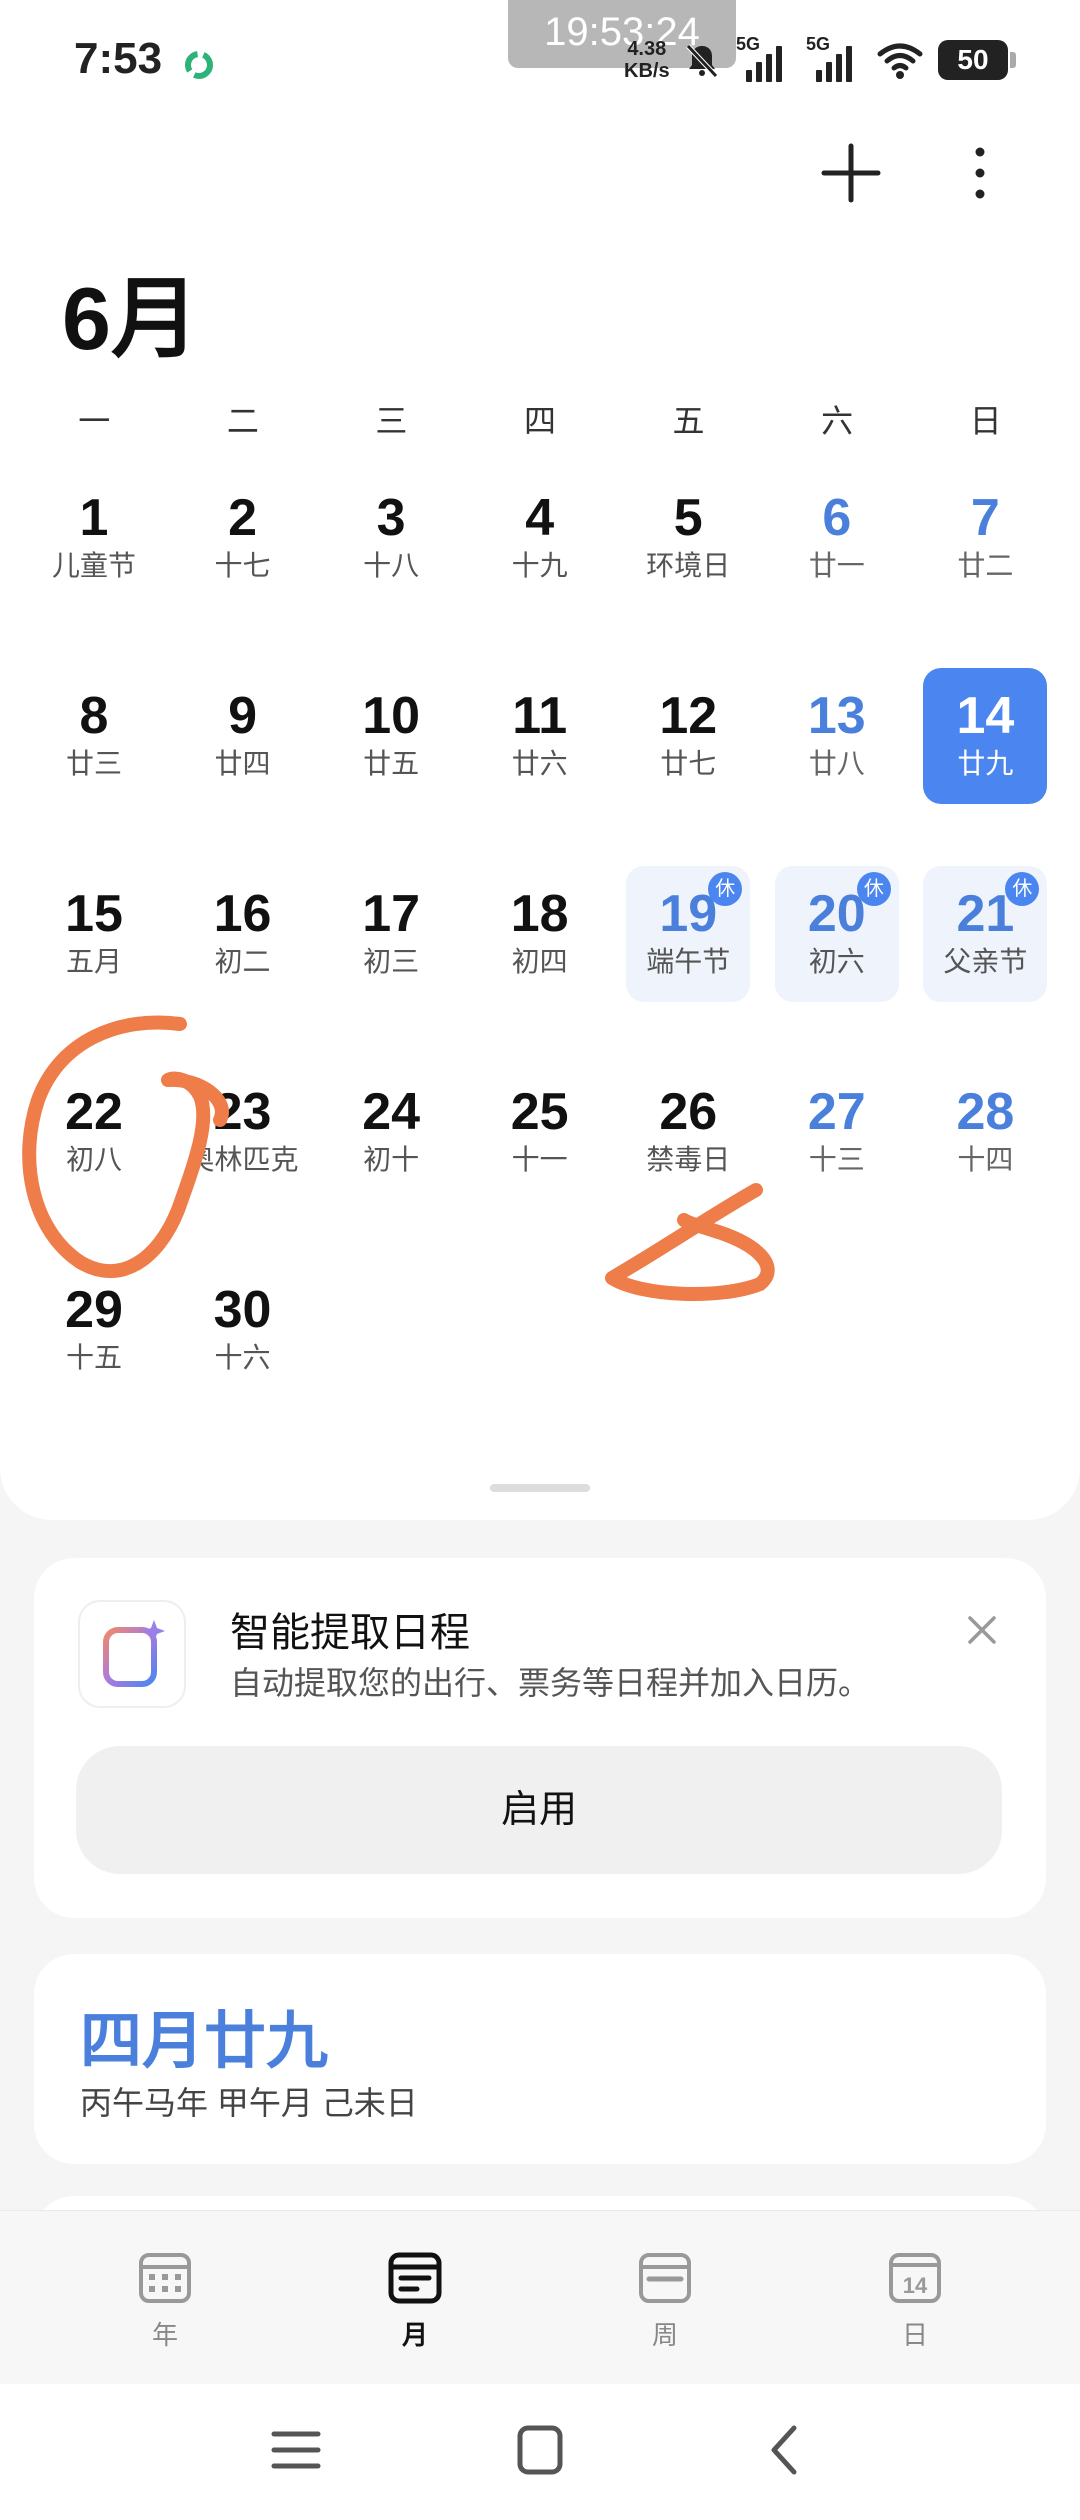 This screenshot has width=1080, height=2520. What do you see at coordinates (664, 2335) in the screenshot?
I see `tab-week-label: 周` at bounding box center [664, 2335].